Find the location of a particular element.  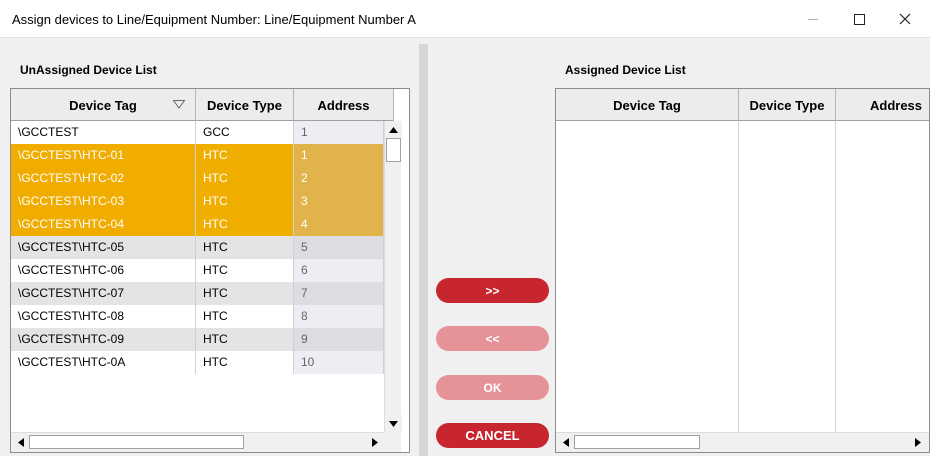

address-cell: 4 is located at coordinates (339, 224).